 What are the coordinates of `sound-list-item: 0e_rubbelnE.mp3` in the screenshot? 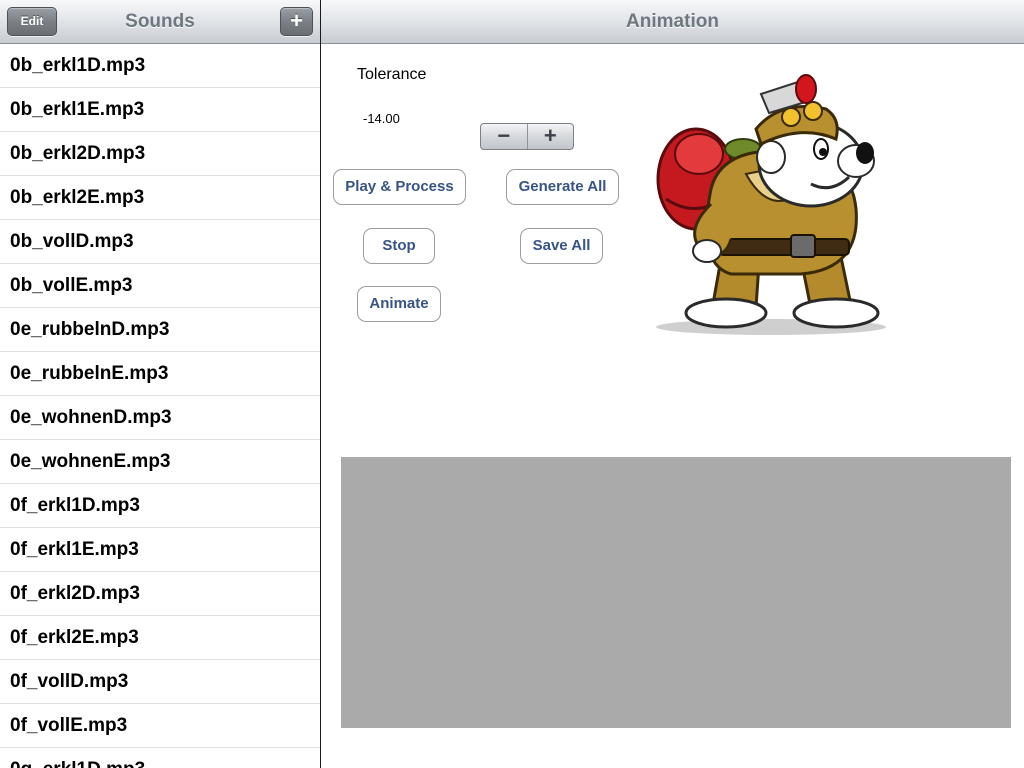 It's located at (160, 374).